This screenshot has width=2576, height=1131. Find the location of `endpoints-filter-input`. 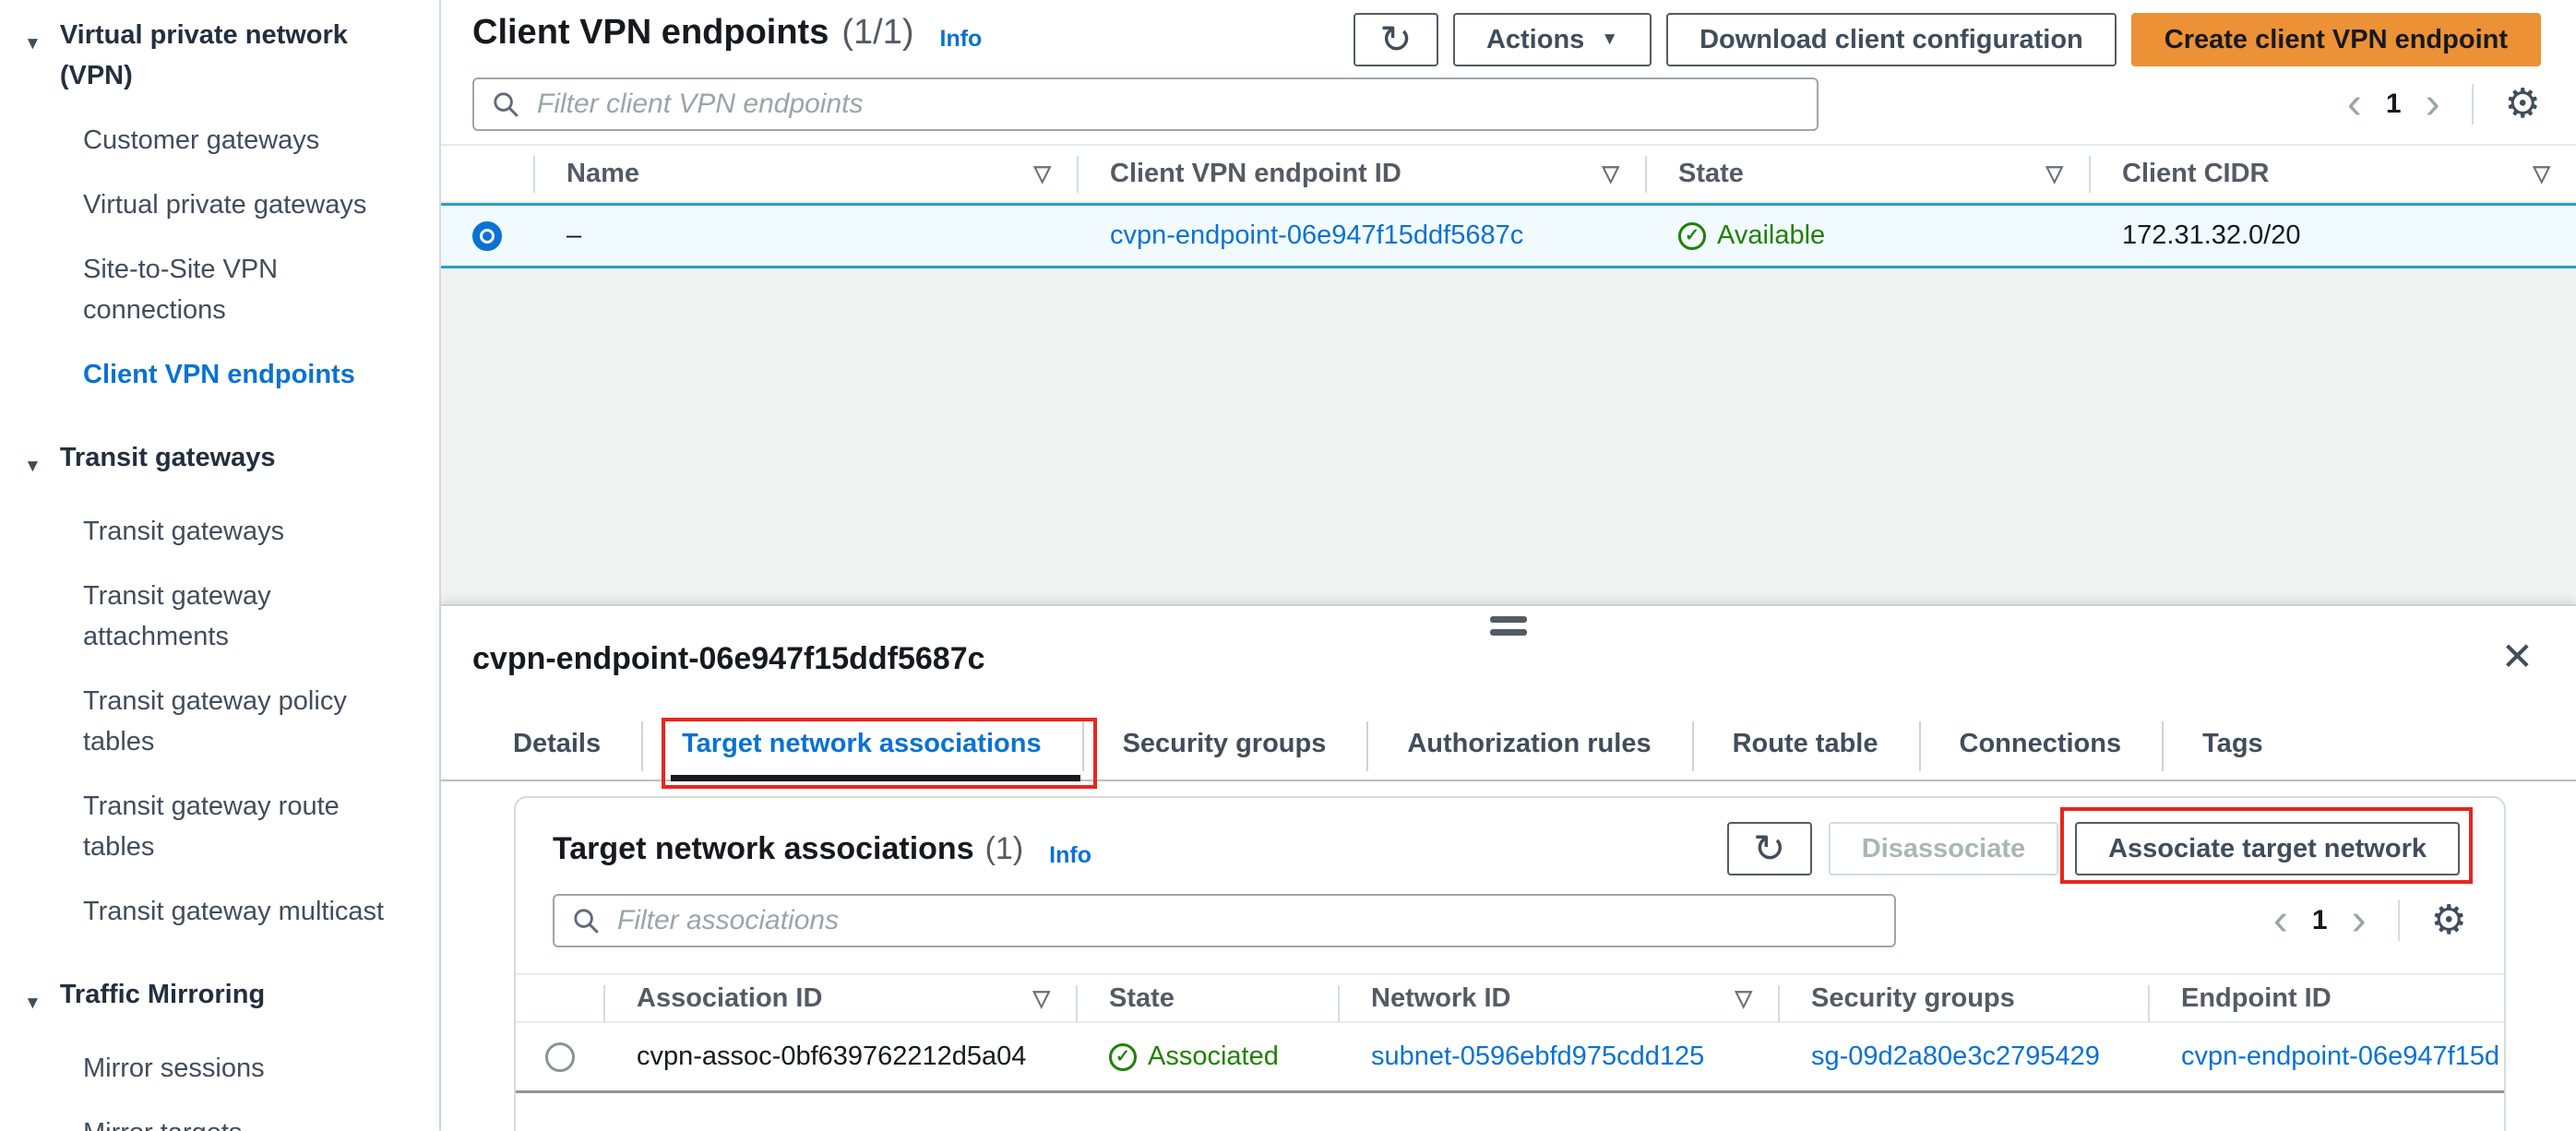

endpoints-filter-input is located at coordinates (1167, 105).